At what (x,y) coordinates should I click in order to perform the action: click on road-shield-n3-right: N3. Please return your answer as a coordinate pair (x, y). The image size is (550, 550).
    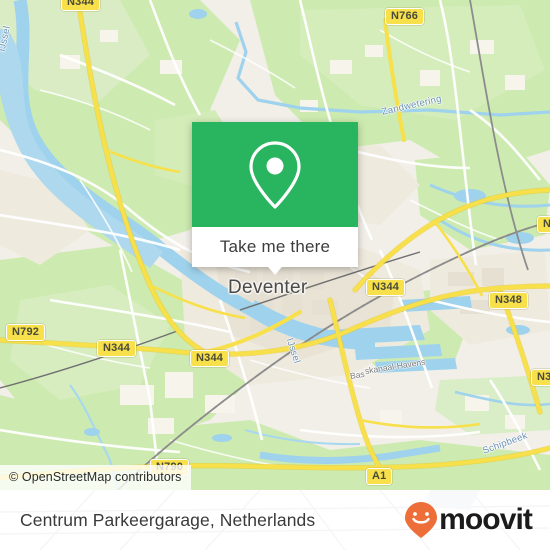
    Looking at the image, I should click on (543, 224).